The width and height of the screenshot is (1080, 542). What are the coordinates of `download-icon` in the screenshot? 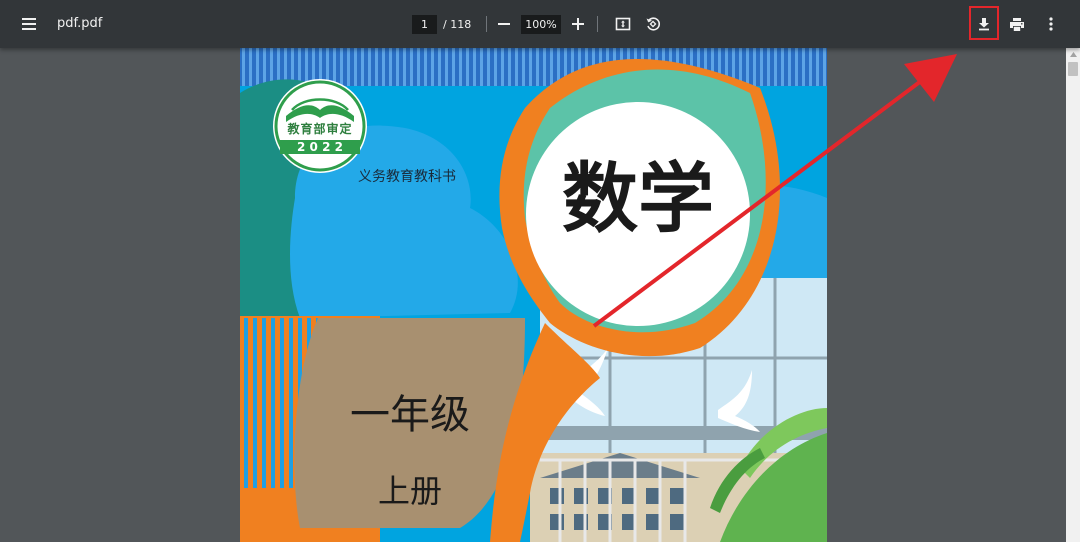 It's located at (984, 24).